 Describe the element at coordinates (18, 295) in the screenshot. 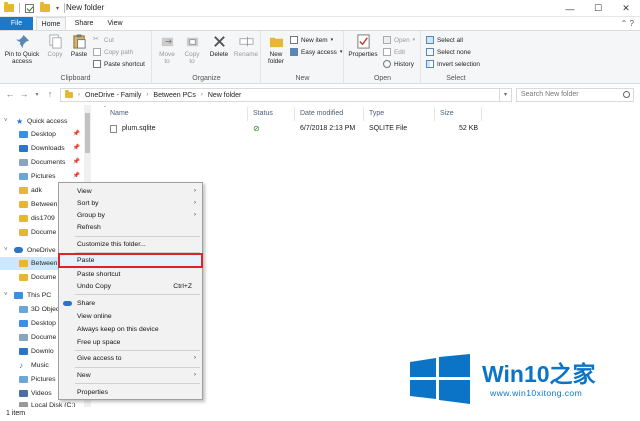

I see `computer-icon` at that location.